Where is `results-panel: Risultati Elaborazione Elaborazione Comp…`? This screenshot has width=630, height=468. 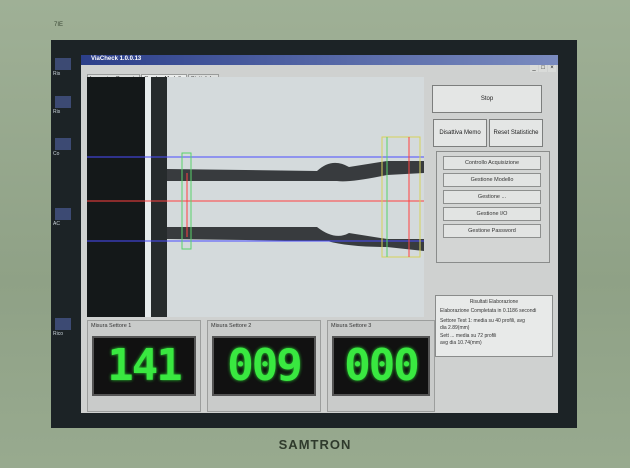 results-panel: Risultati Elaborazione Elaborazione Comp… is located at coordinates (494, 326).